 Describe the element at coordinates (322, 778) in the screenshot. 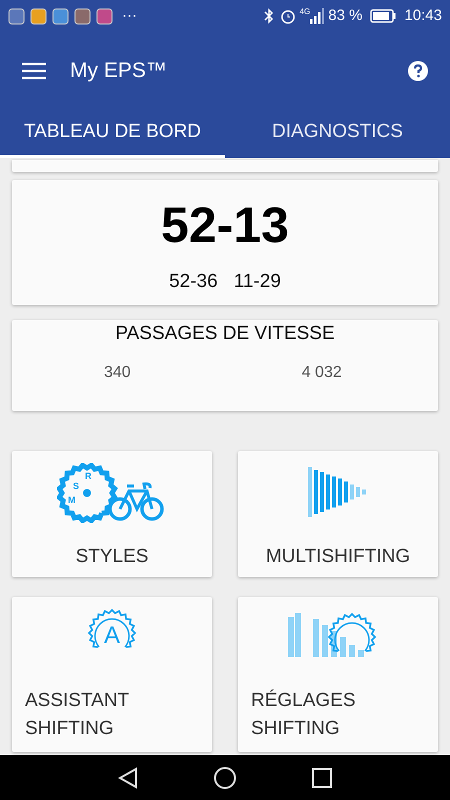

I see `recents-icon` at that location.